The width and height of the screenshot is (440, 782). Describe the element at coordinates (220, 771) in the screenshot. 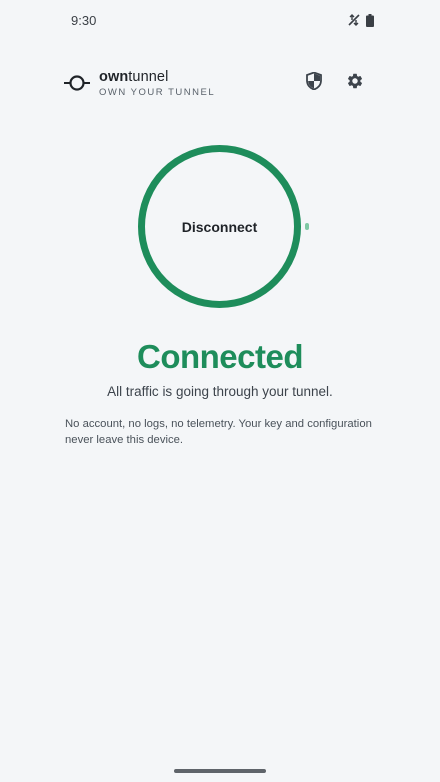

I see `gesture-nav-handle` at that location.